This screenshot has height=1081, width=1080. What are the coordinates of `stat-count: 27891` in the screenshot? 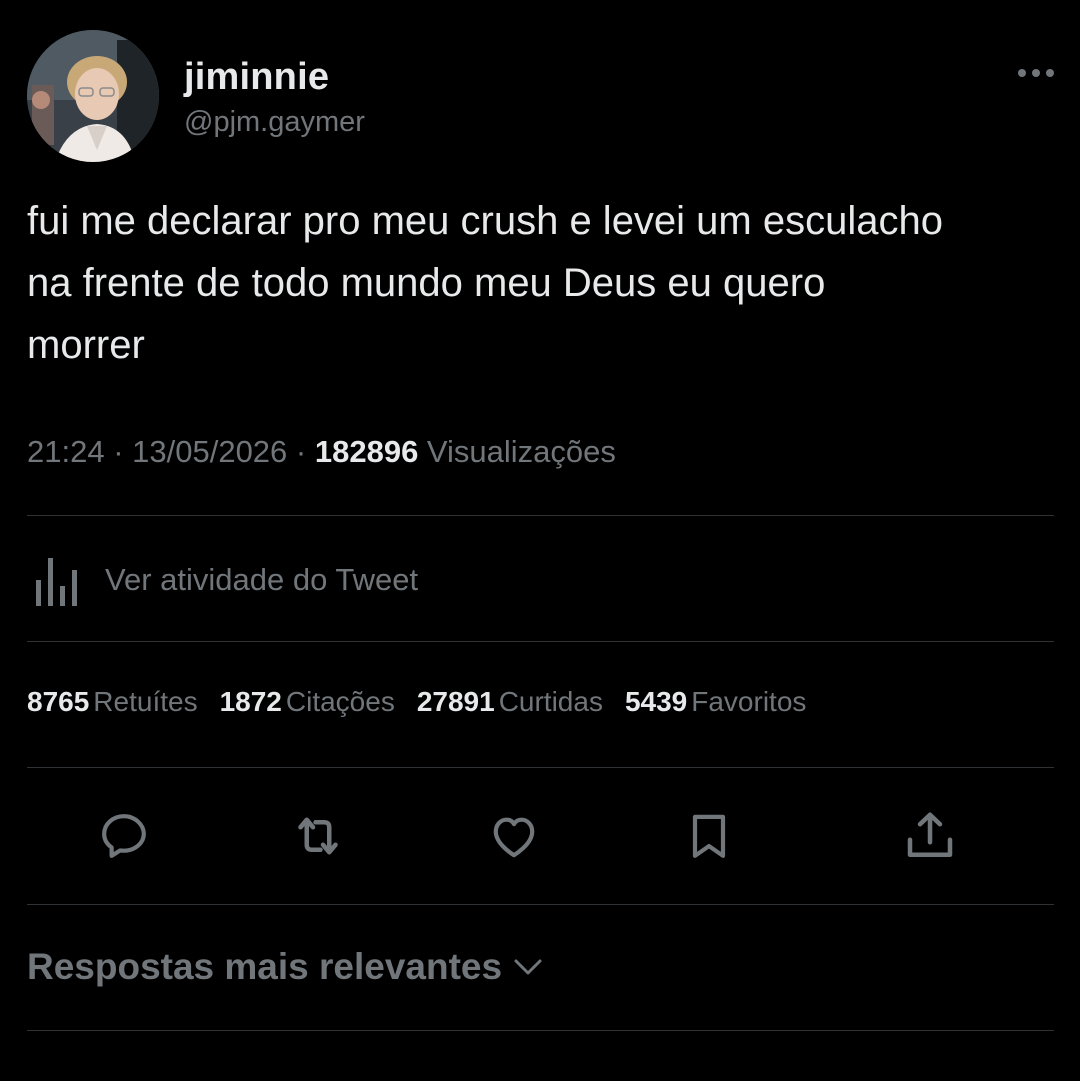 It's located at (455, 701).